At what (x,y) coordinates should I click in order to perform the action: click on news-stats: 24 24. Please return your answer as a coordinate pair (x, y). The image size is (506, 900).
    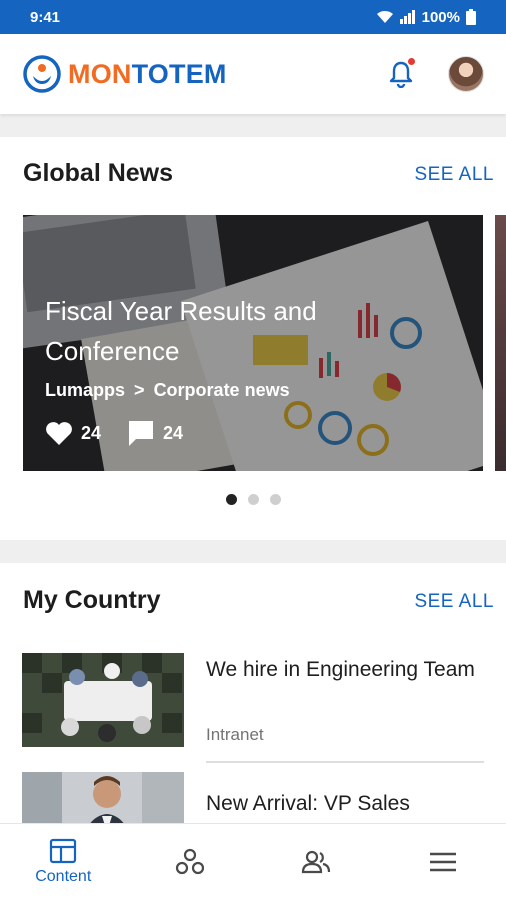
    Looking at the image, I should click on (127, 433).